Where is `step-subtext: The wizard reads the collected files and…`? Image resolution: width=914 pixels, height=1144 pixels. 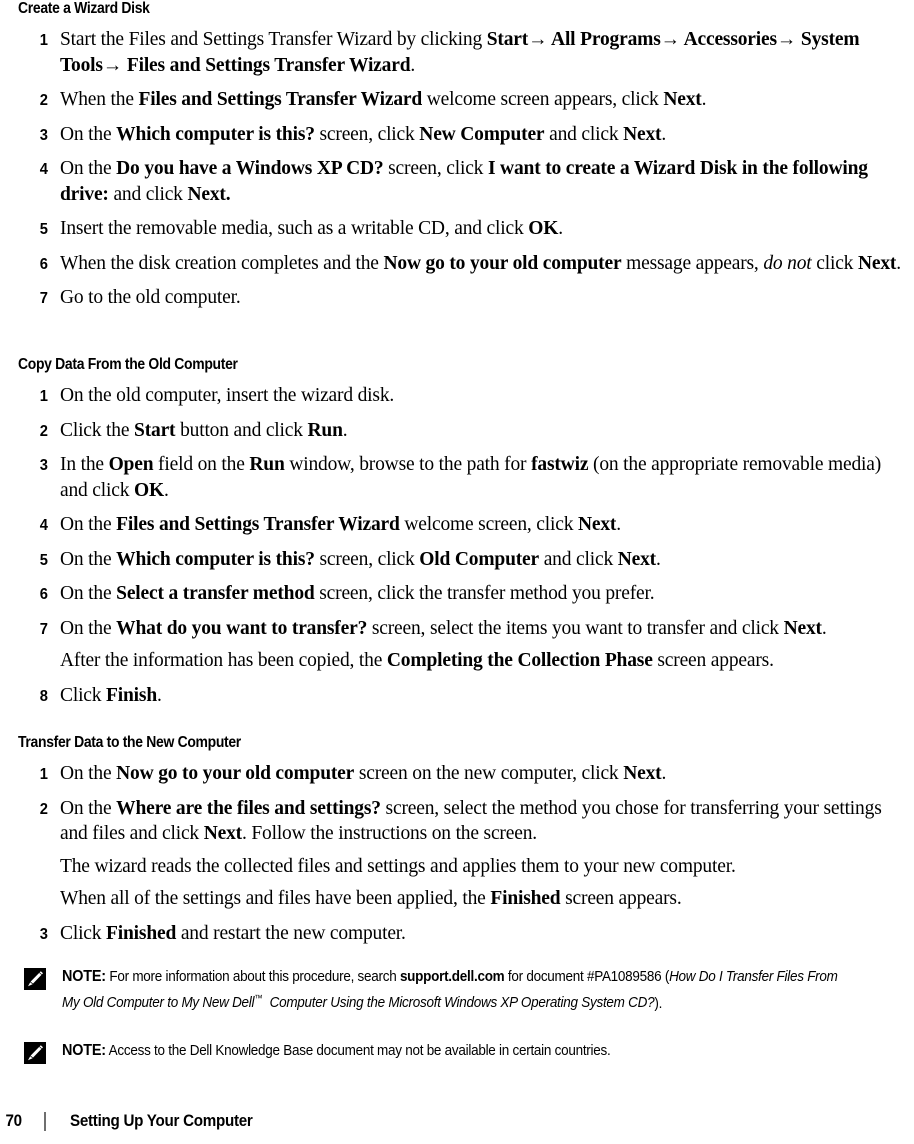 step-subtext: The wizard reads the collected files and… is located at coordinates (398, 866).